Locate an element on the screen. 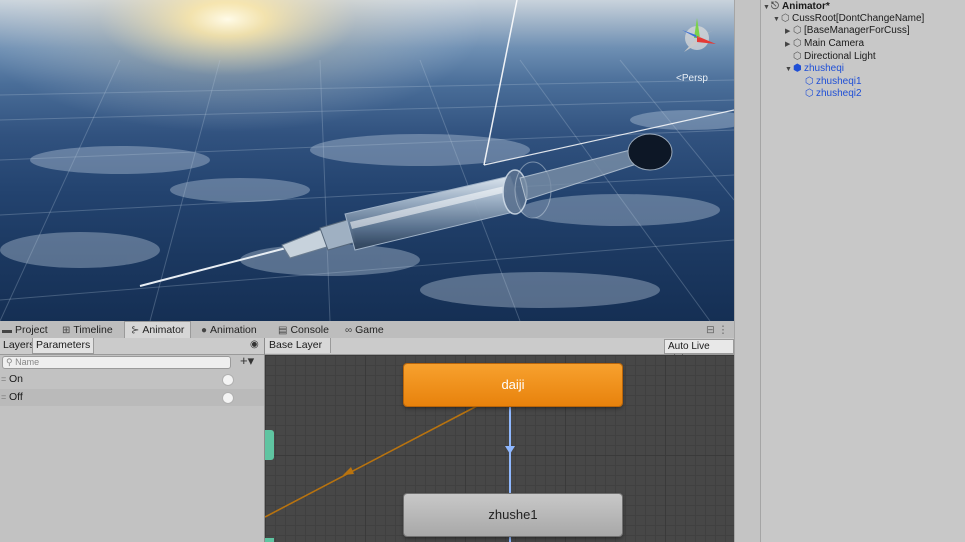 This screenshot has width=965, height=542. game-icon: ∞ is located at coordinates (349, 330).